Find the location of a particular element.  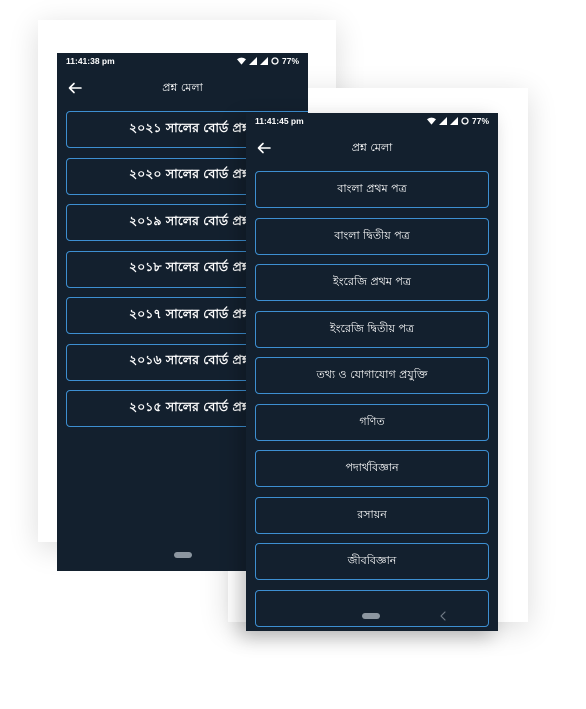

list-item-english-2nd: ইংরেজি দ্বিতীয় পত্র is located at coordinates (372, 329).